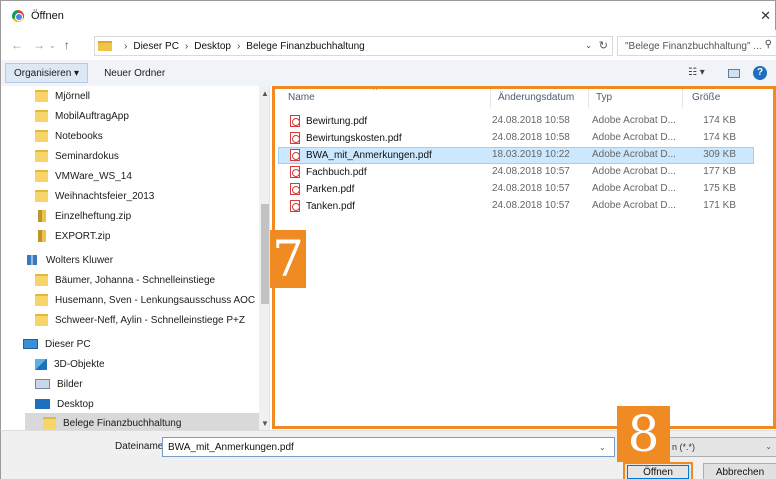 The image size is (776, 479). Describe the element at coordinates (643, 434) in the screenshot. I see `step-marker-8: 8` at that location.